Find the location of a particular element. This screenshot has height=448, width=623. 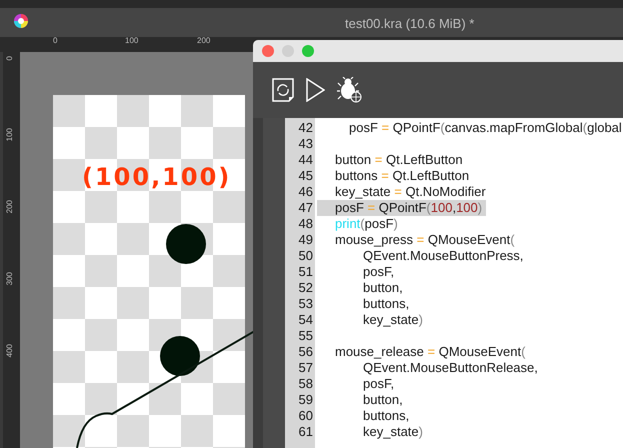

line-number: 57 is located at coordinates (305, 368).